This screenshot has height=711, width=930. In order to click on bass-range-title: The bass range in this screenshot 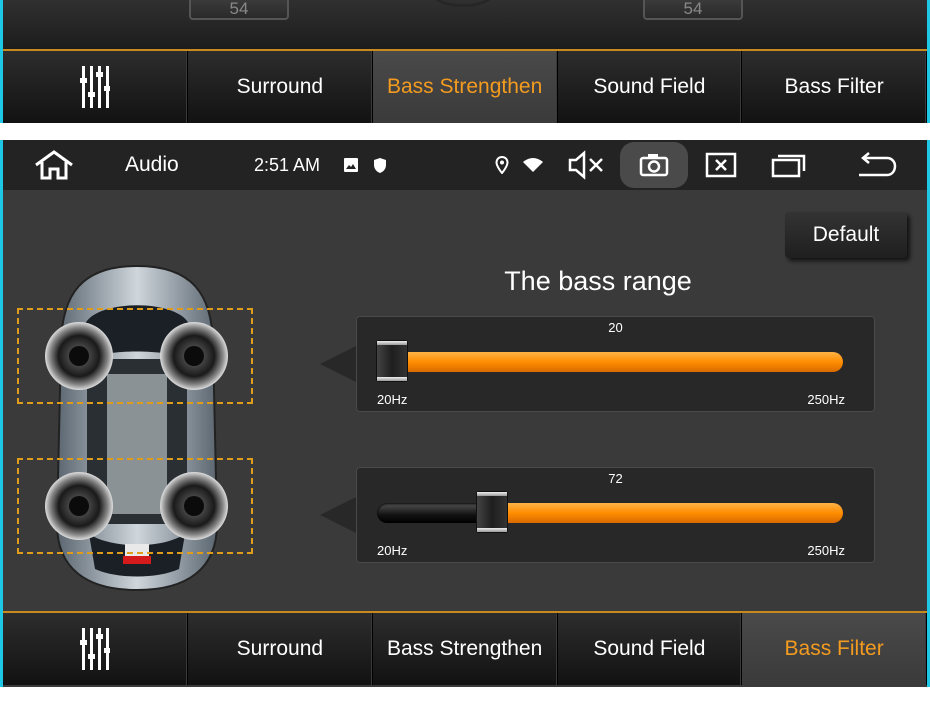, I will do `click(598, 281)`.